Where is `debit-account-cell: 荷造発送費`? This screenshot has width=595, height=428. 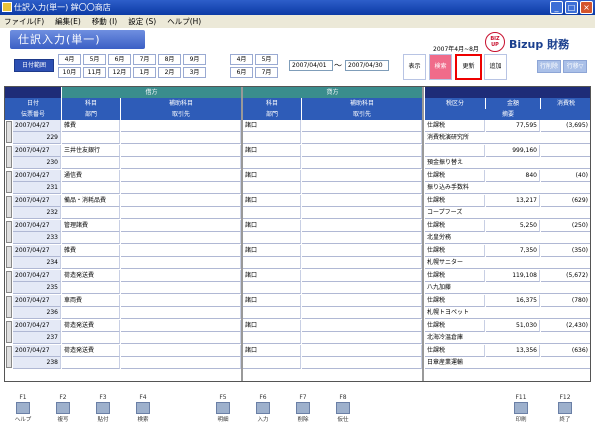
debit-account-cell: 荷造発送費 is located at coordinates (91, 276).